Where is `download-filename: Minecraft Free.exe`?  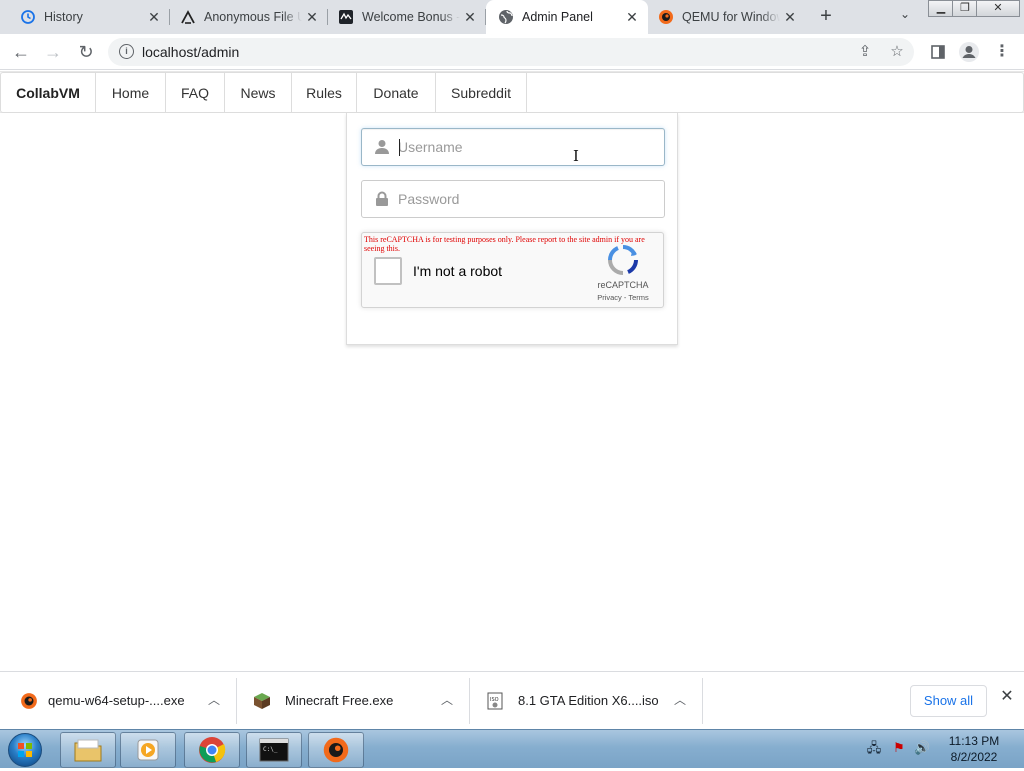 download-filename: Minecraft Free.exe is located at coordinates (339, 700).